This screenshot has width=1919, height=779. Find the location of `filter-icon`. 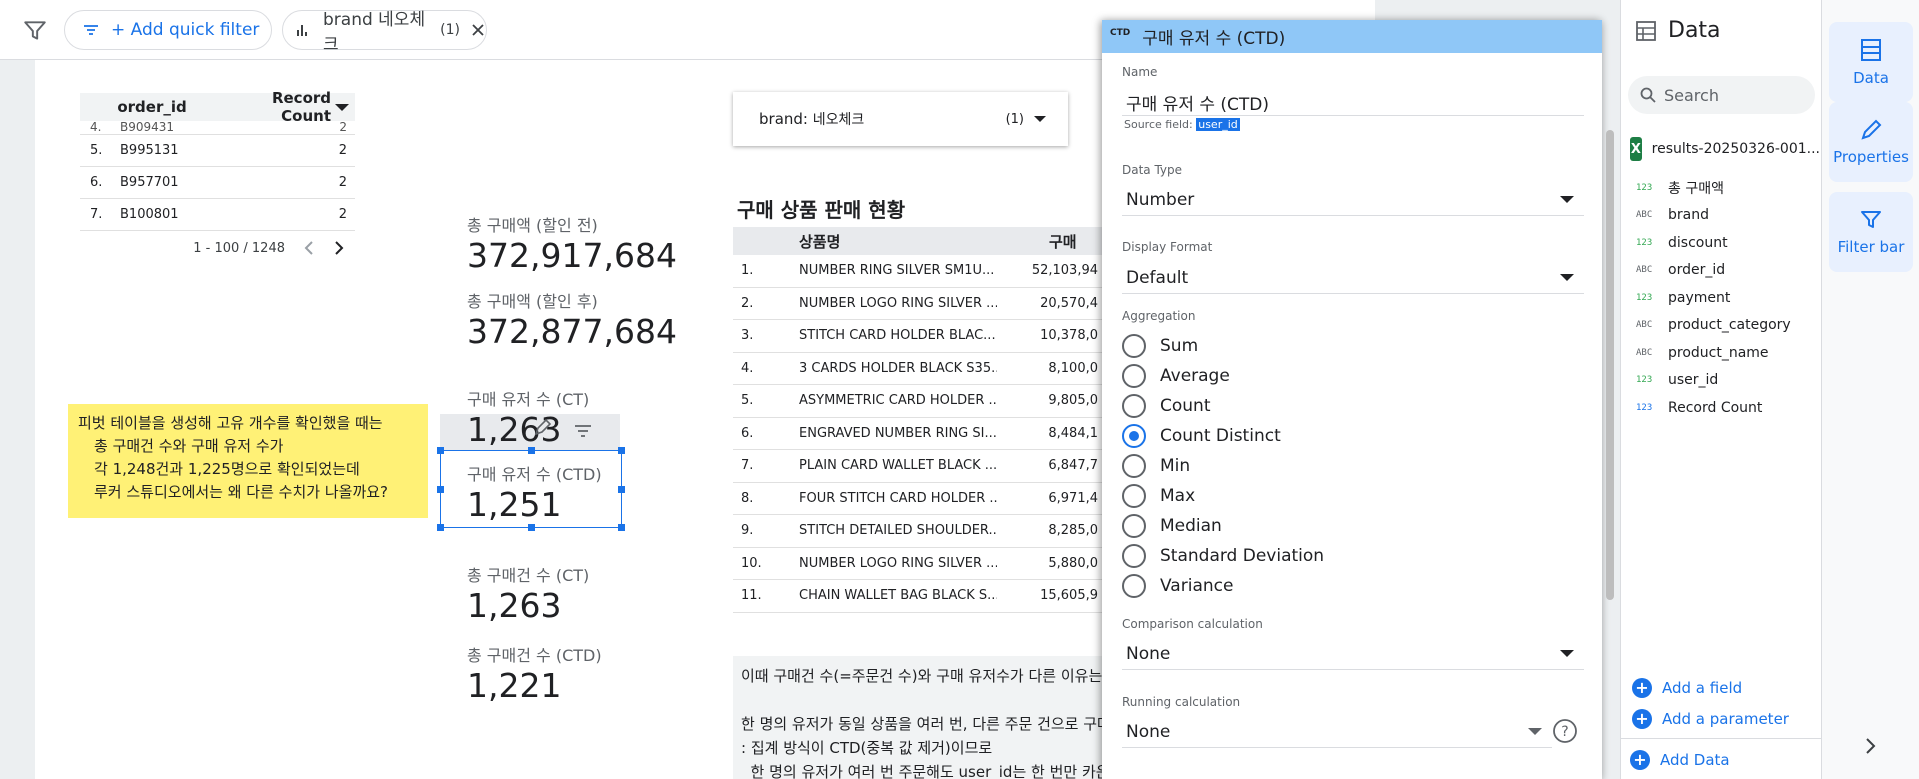

filter-icon is located at coordinates (35, 31).